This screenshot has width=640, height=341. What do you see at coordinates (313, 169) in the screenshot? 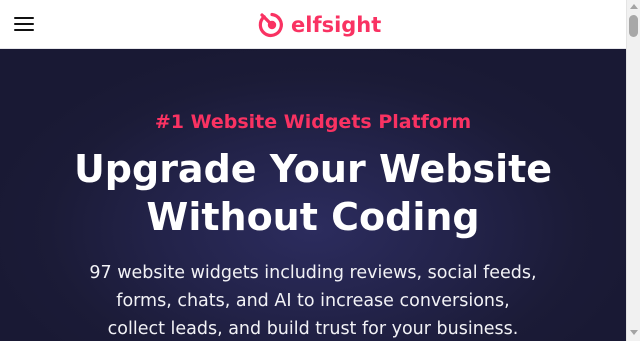
I see `headline-line-1: Upgrade Your Website` at bounding box center [313, 169].